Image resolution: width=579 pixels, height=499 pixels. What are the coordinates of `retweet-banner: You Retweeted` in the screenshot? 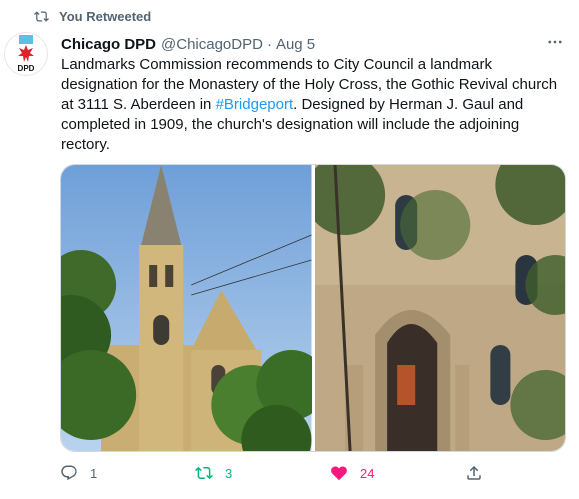 It's located at (92, 16).